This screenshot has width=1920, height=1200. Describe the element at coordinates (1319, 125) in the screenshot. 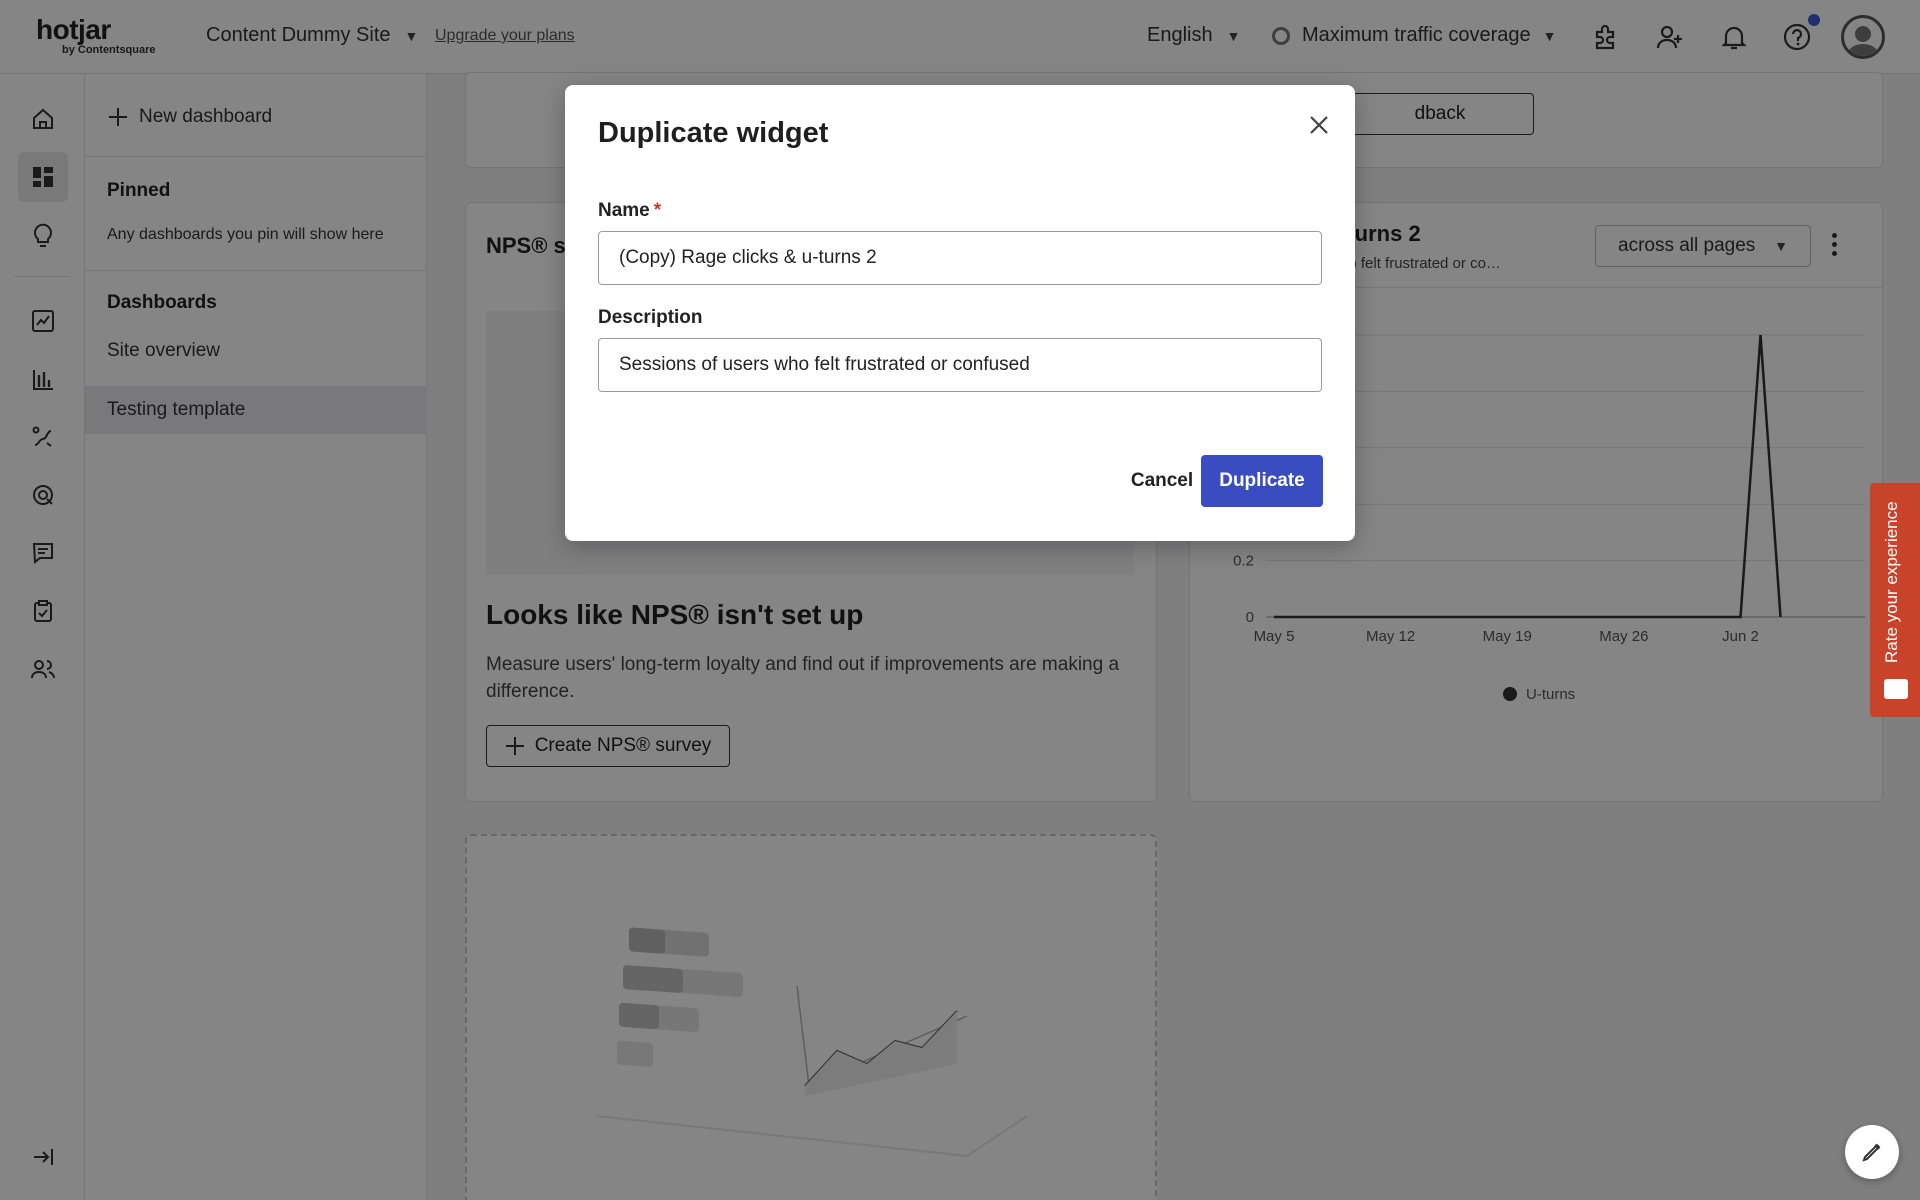

I see `close-icon` at that location.